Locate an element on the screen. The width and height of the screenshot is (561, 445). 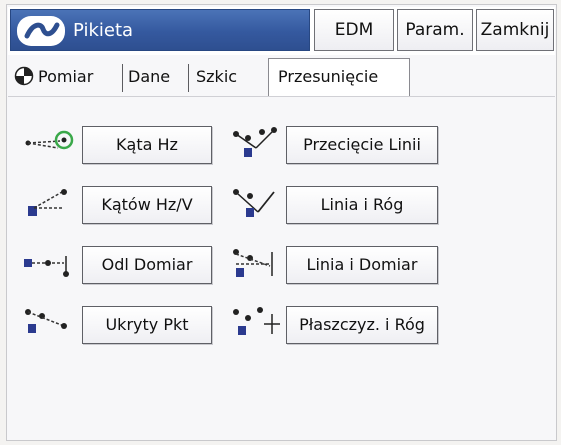
angle-hz-offset-icon is located at coordinates (48, 143).